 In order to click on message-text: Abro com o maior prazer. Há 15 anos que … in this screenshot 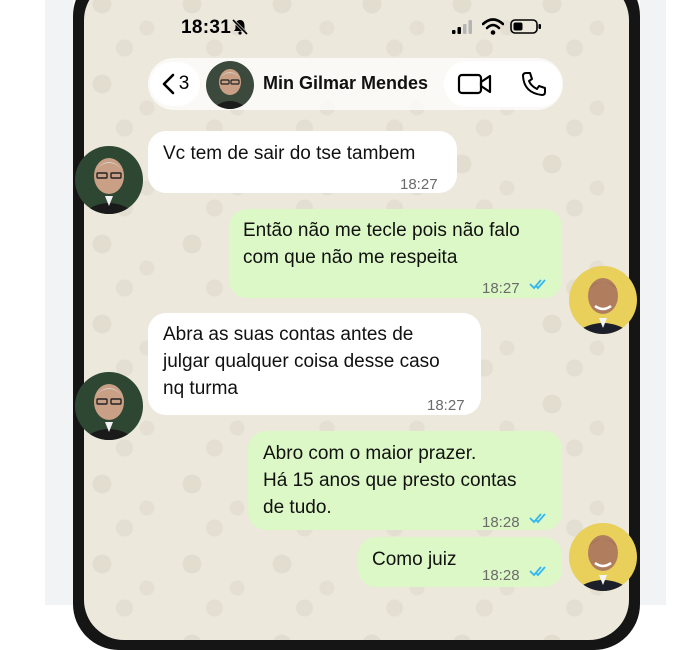, I will do `click(390, 480)`.